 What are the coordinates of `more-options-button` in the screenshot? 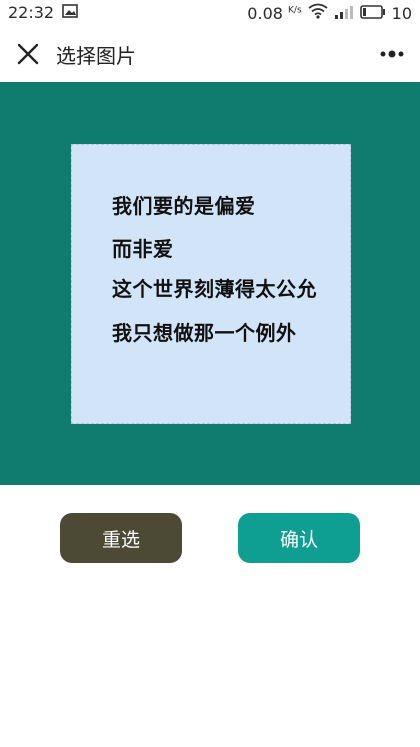 It's located at (392, 54).